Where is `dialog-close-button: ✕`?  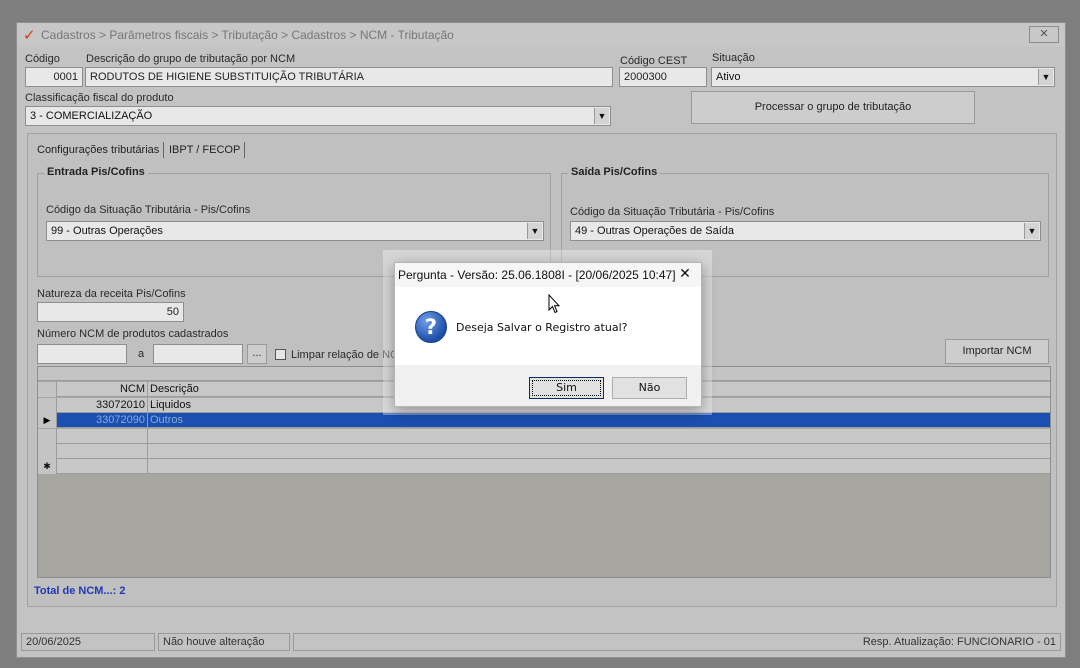 dialog-close-button: ✕ is located at coordinates (685, 275).